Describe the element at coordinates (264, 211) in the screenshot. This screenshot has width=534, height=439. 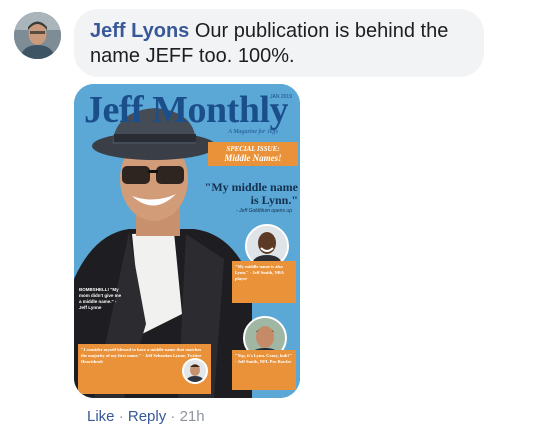
I see `cover-main-quote-credit: - Jeff Goldblum opens up` at that location.